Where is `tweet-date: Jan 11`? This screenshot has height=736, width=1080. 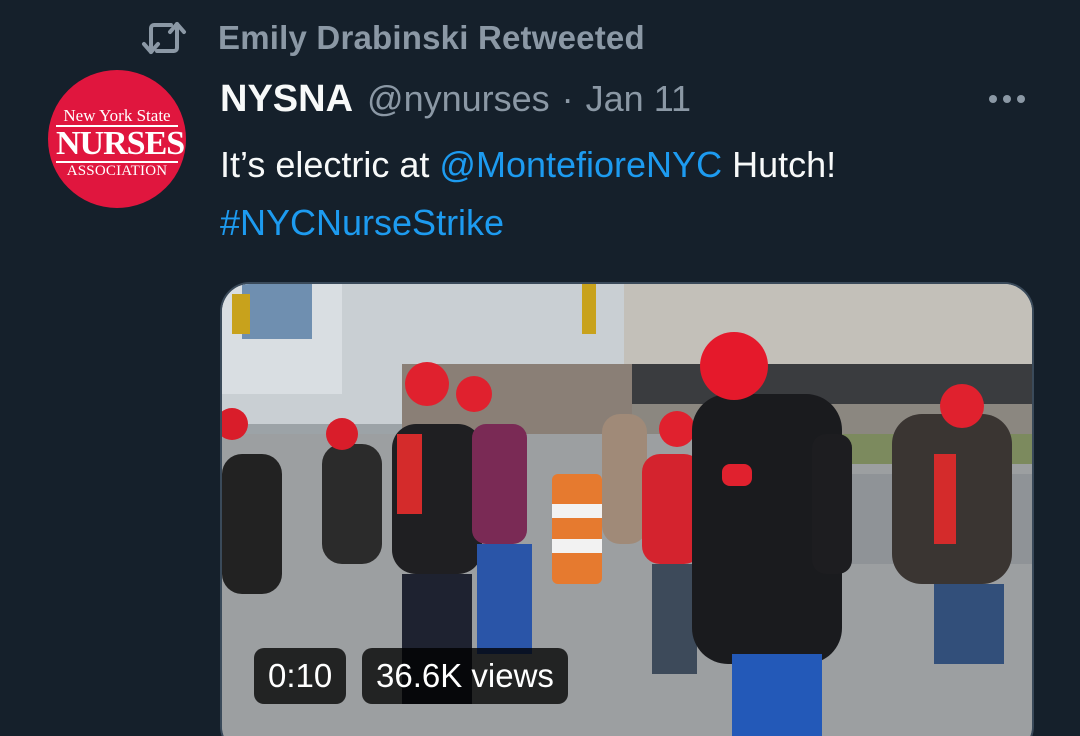
tweet-date: Jan 11 is located at coordinates (638, 99).